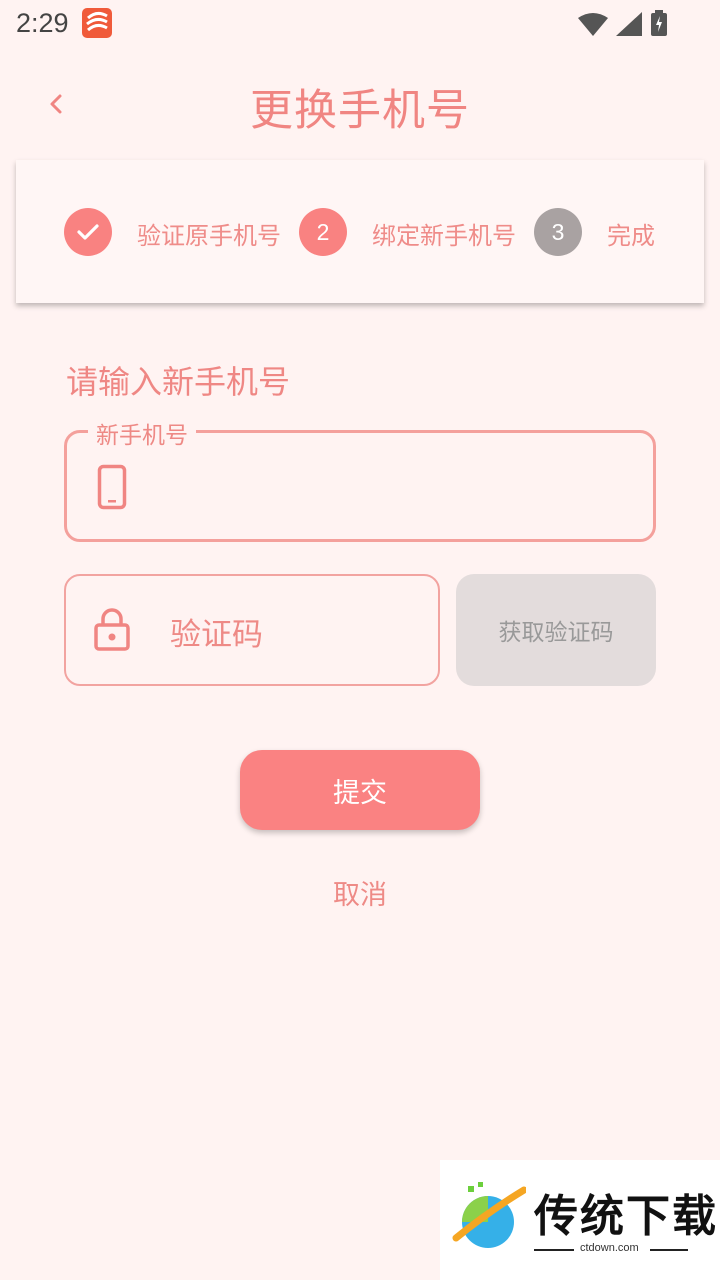 The image size is (720, 1280). I want to click on watermark-logo-icon, so click(489, 1215).